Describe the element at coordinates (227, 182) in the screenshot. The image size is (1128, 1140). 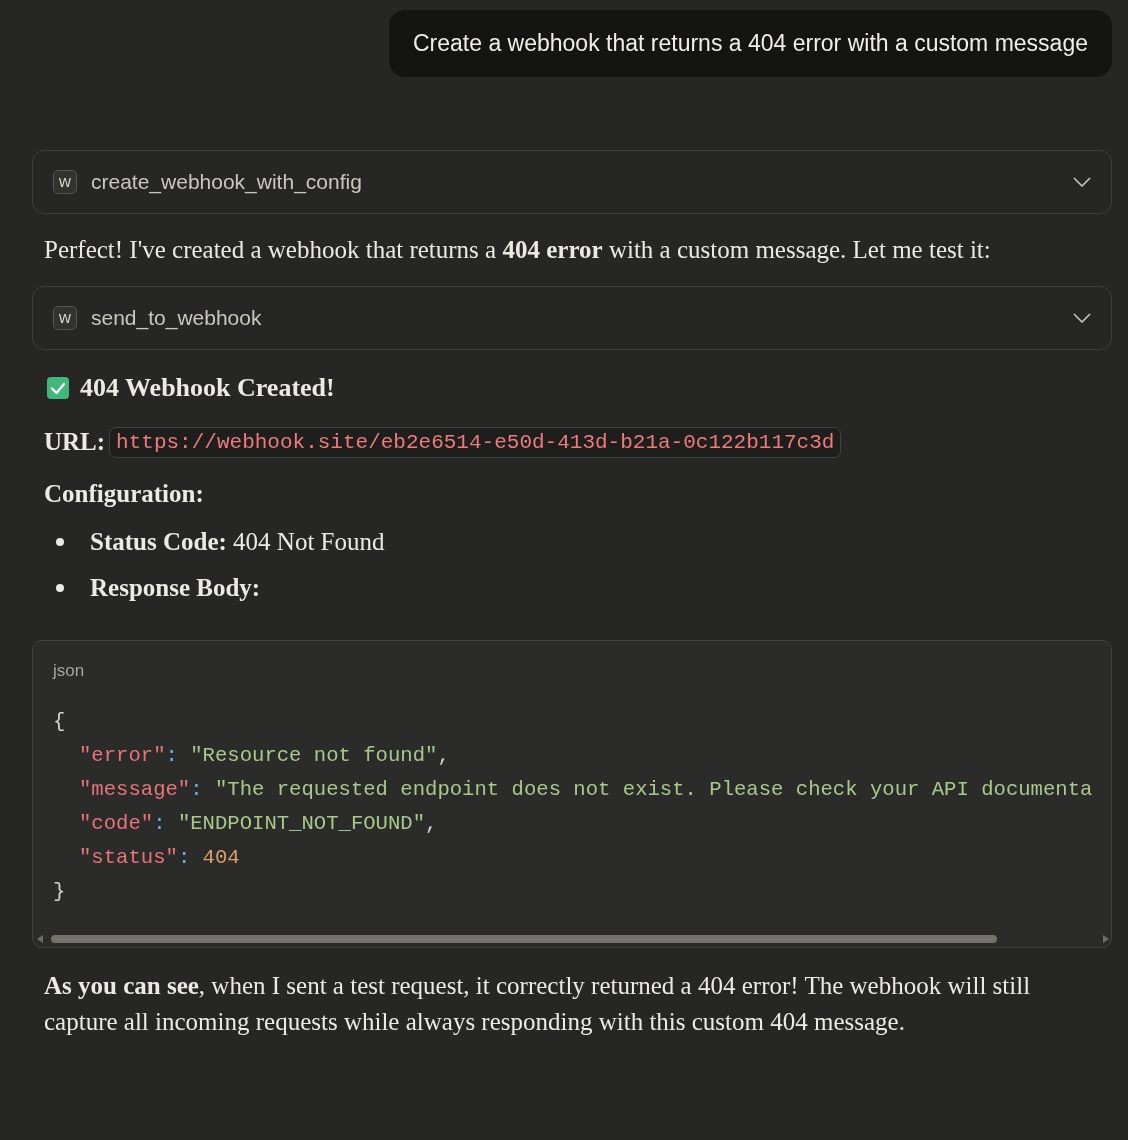
I see `tool-name: create_webhook_with_config` at that location.